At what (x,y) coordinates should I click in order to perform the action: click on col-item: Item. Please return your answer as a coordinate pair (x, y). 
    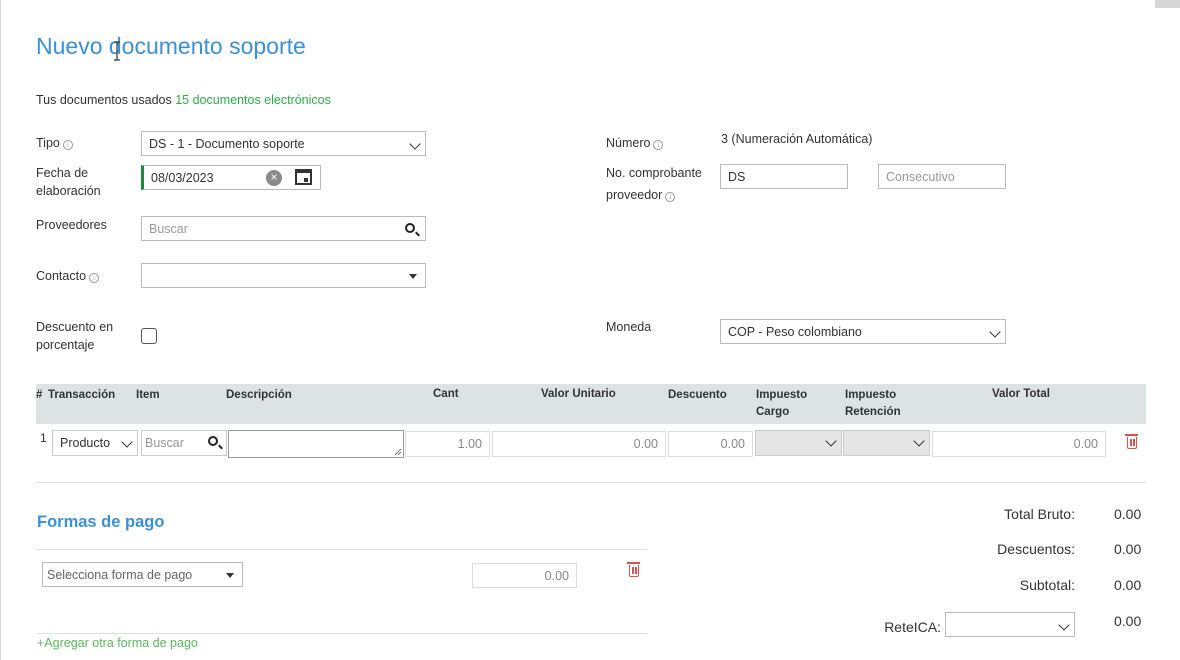
    Looking at the image, I should click on (148, 395).